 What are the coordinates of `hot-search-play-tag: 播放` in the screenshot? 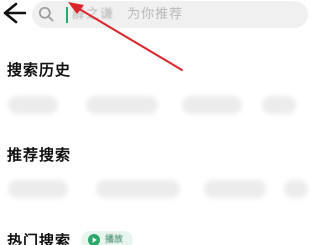 It's located at (107, 238).